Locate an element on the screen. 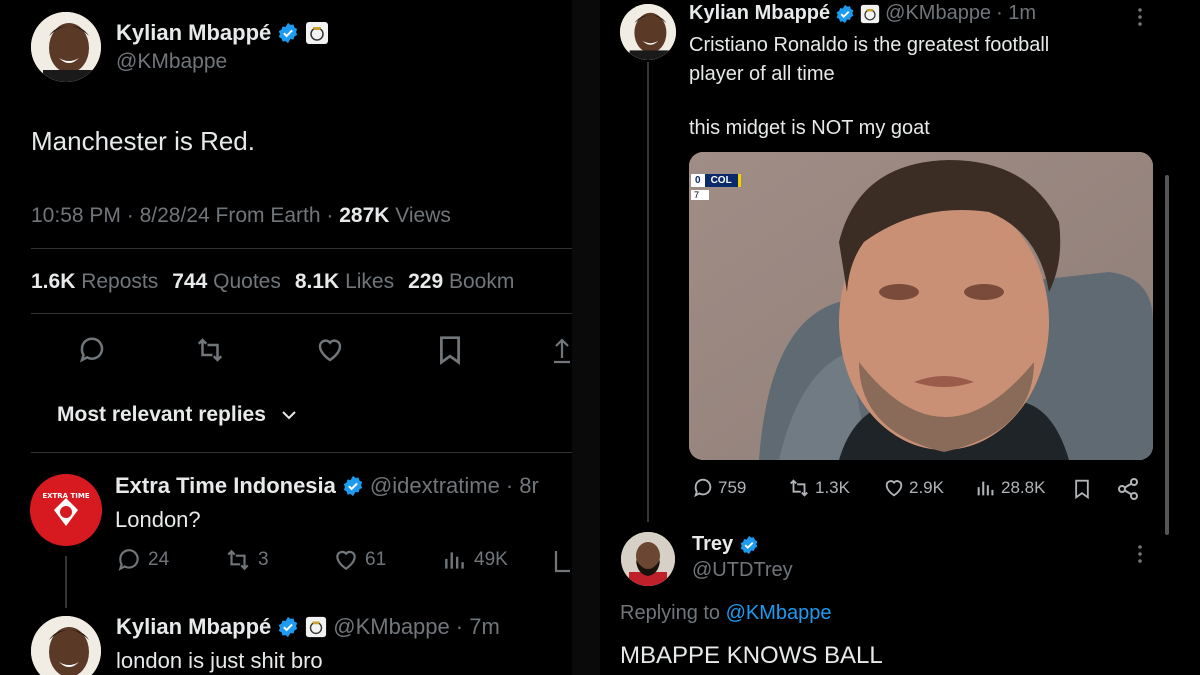  scorebug-team: COL is located at coordinates (722, 180).